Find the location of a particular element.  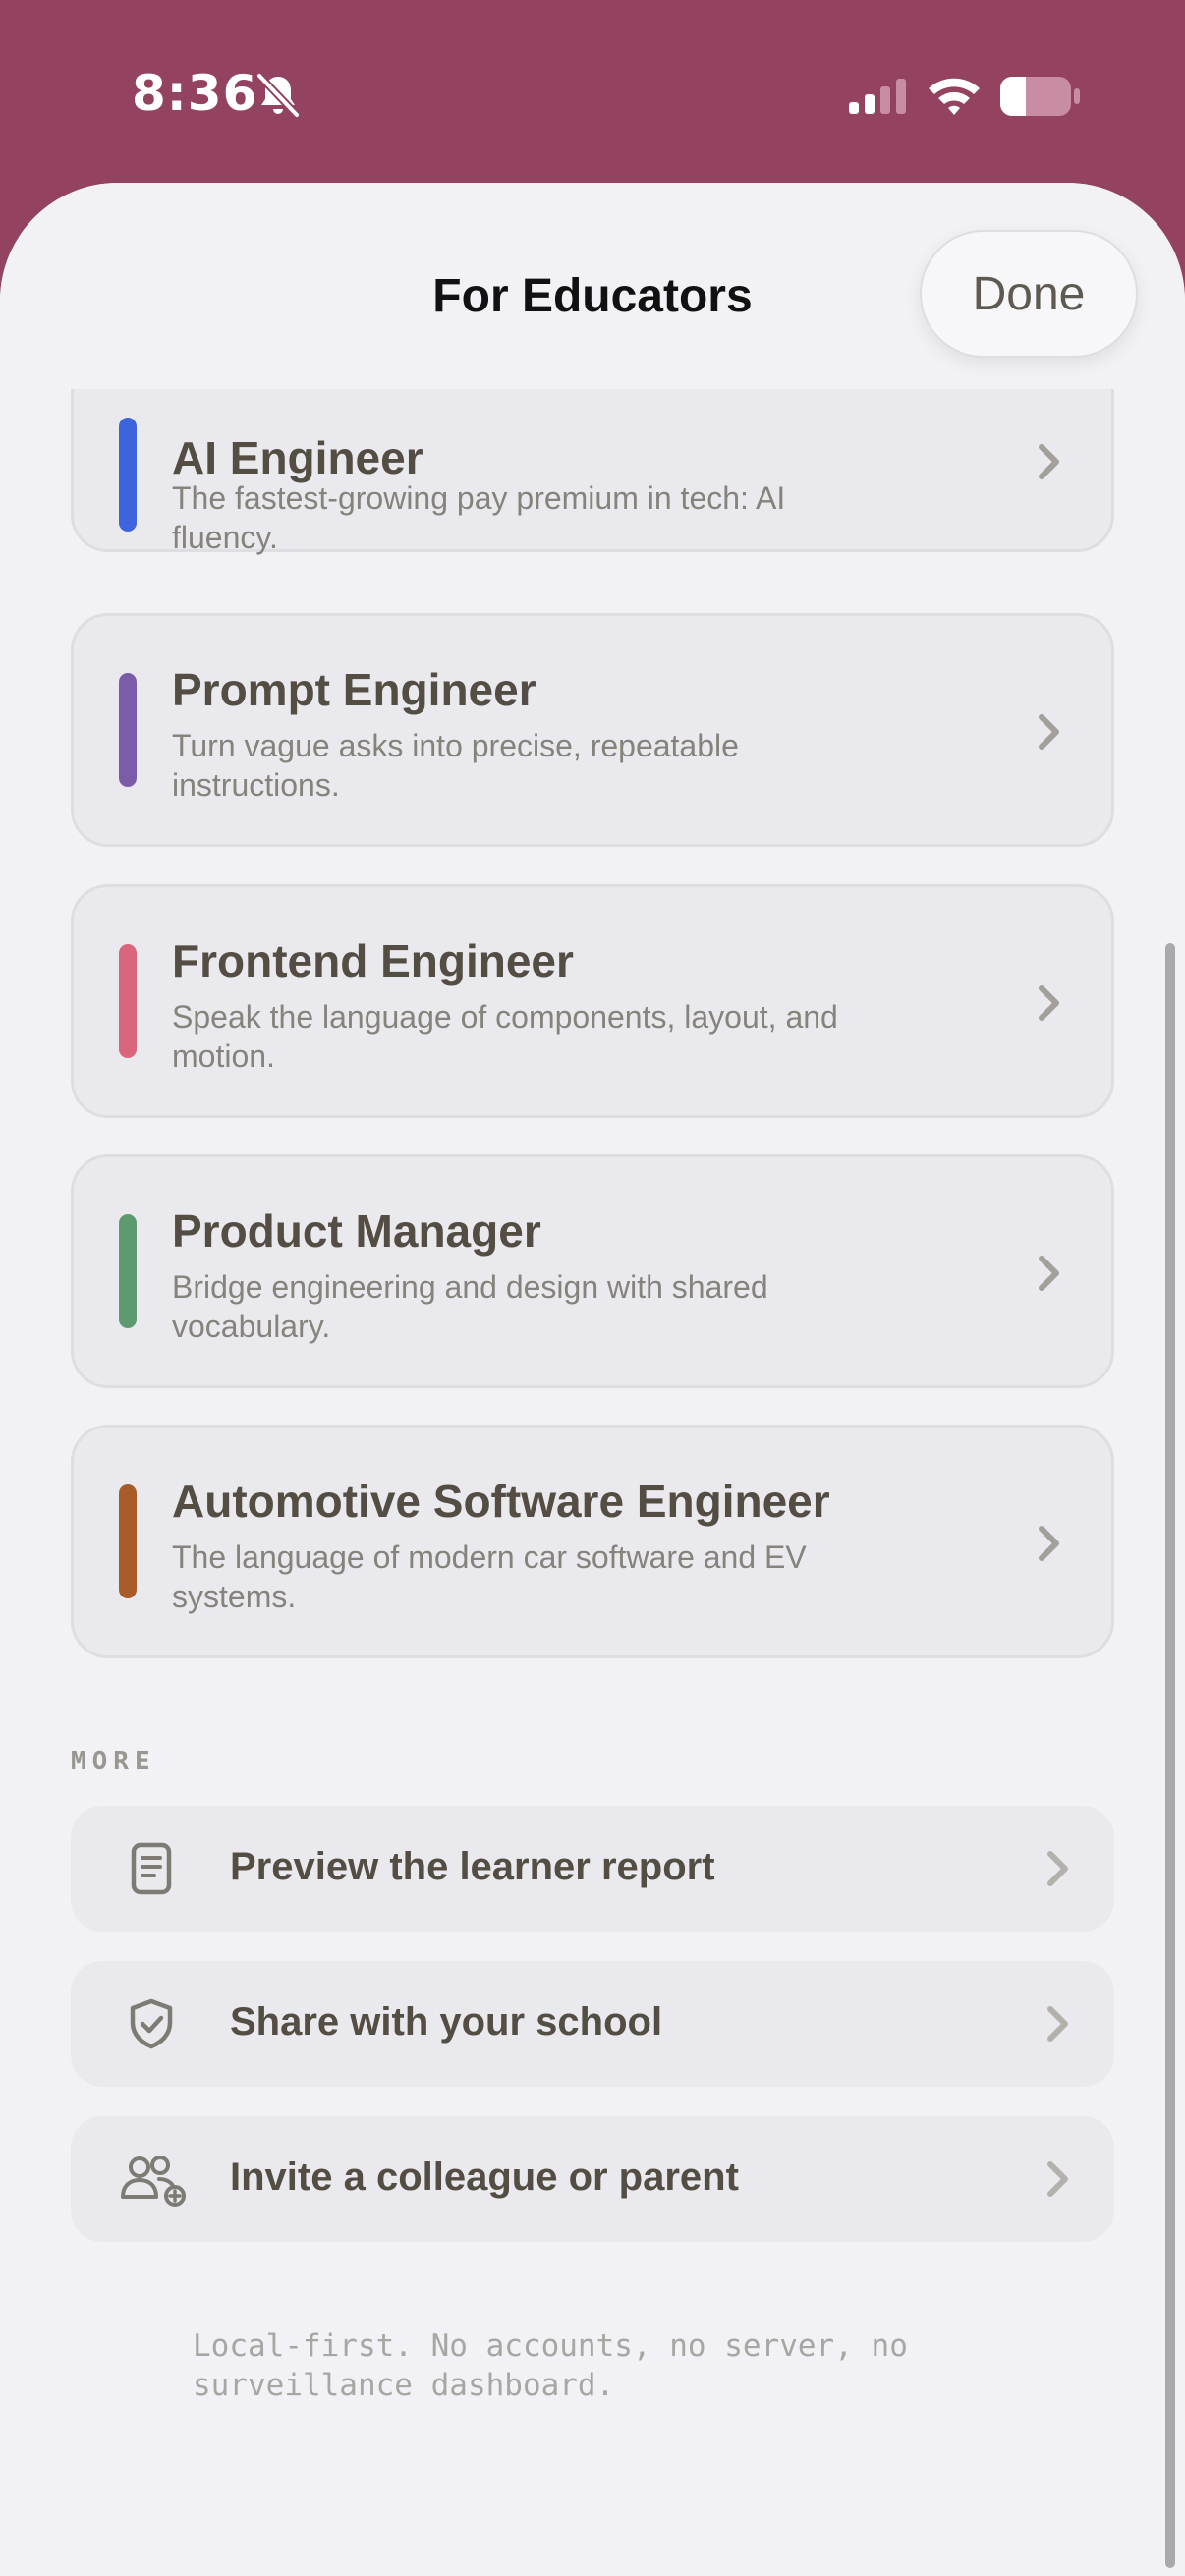

more-item-label: Preview the learner report is located at coordinates (473, 1866).